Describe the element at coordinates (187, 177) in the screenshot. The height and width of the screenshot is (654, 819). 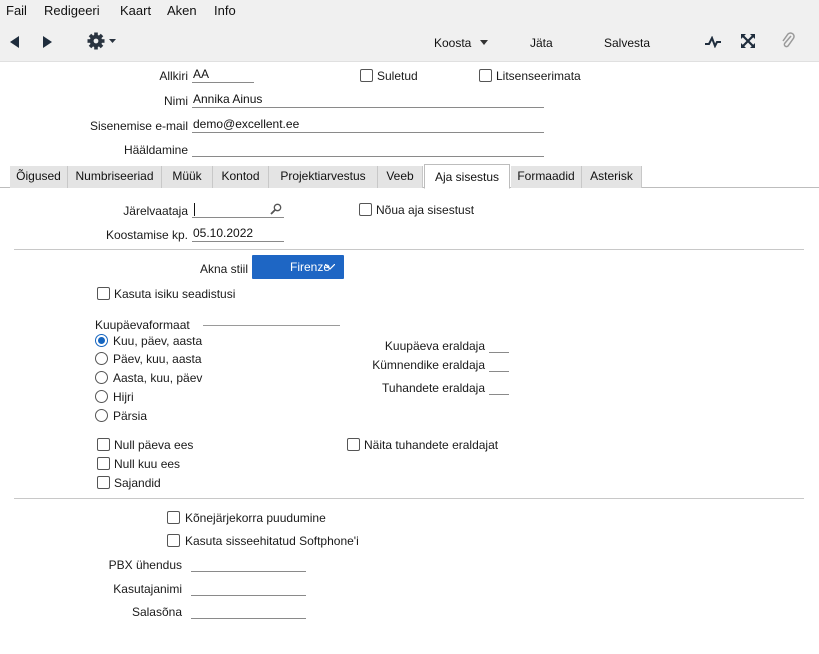
I see `tab-muuk: Müük` at that location.